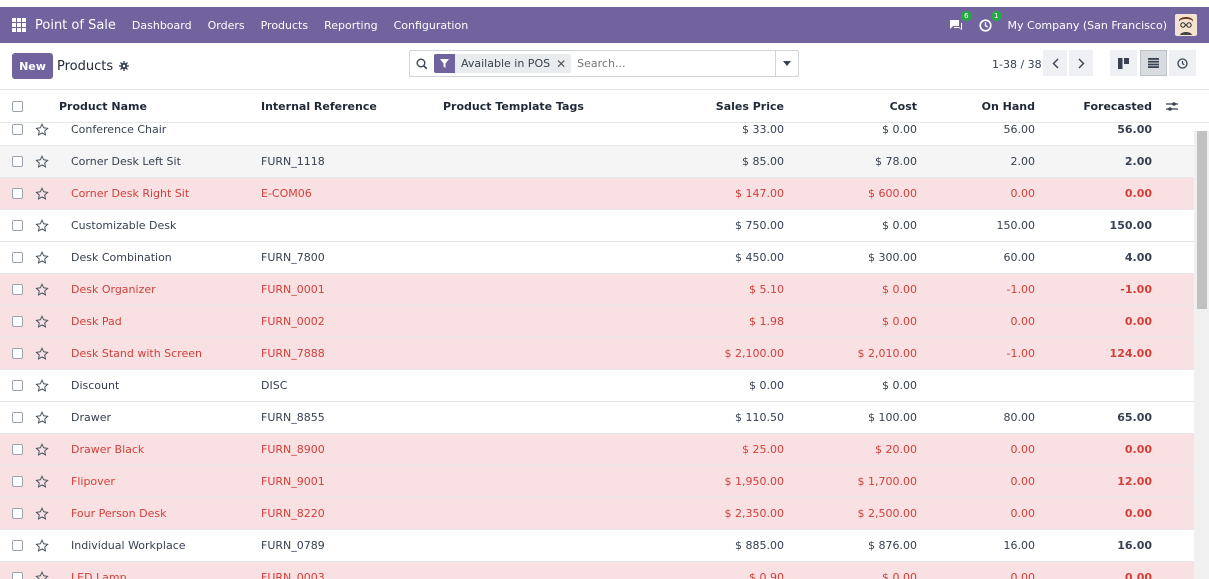 The height and width of the screenshot is (579, 1209). What do you see at coordinates (32, 66) in the screenshot?
I see `new-button: New` at bounding box center [32, 66].